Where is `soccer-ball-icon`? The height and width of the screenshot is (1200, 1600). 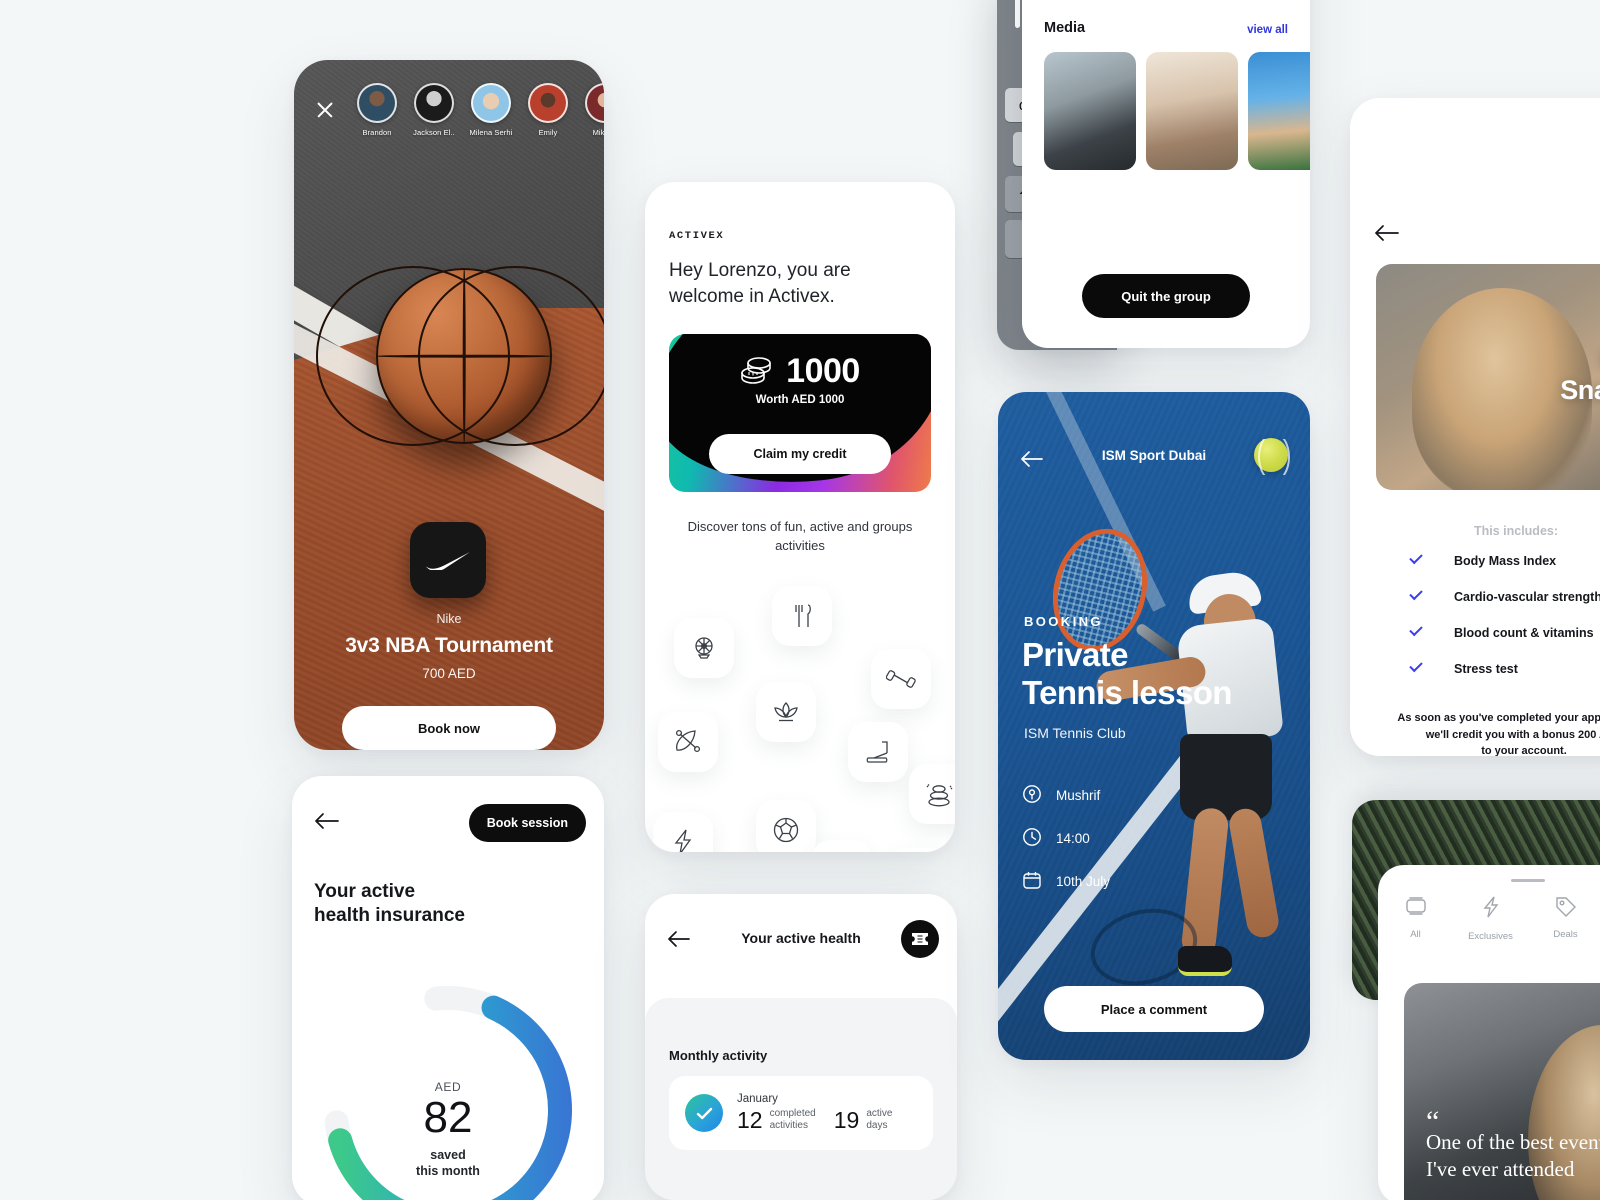 soccer-ball-icon is located at coordinates (786, 826).